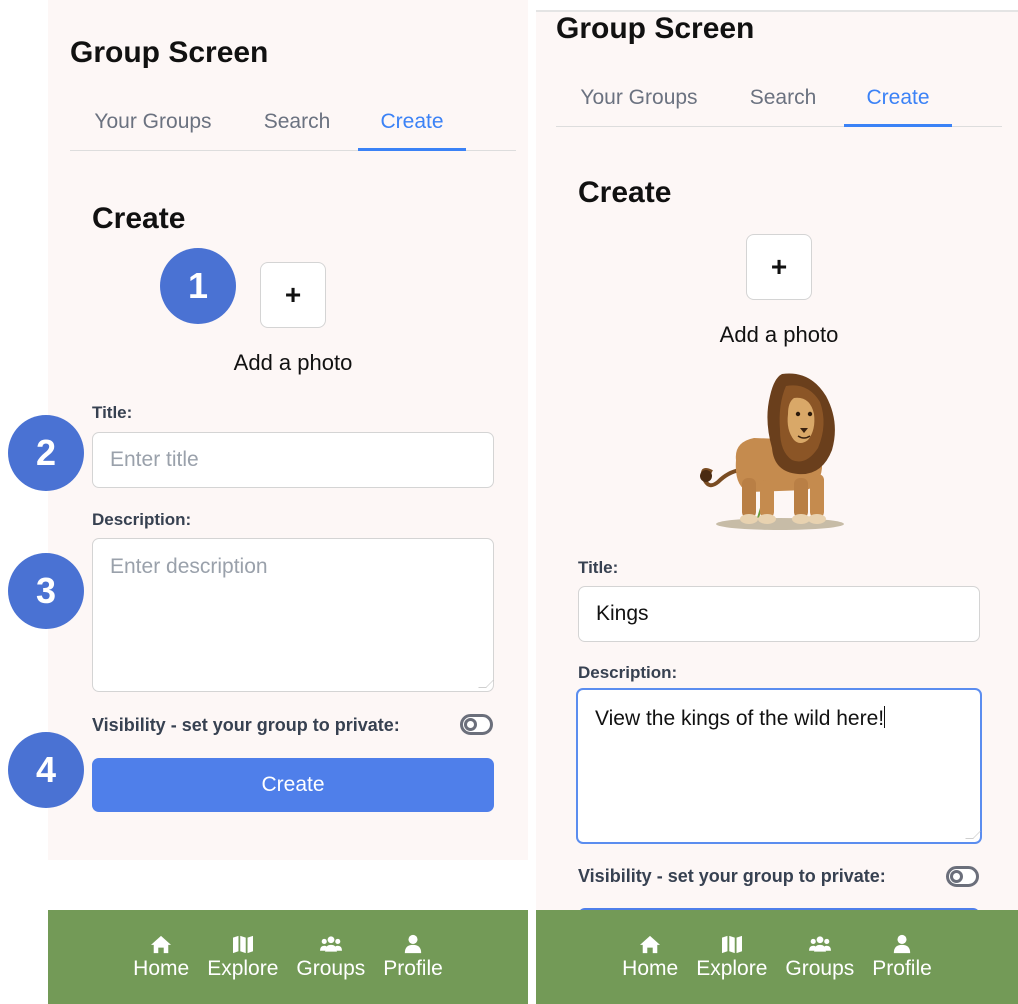  What do you see at coordinates (293, 460) in the screenshot?
I see `title-input: Enter title` at bounding box center [293, 460].